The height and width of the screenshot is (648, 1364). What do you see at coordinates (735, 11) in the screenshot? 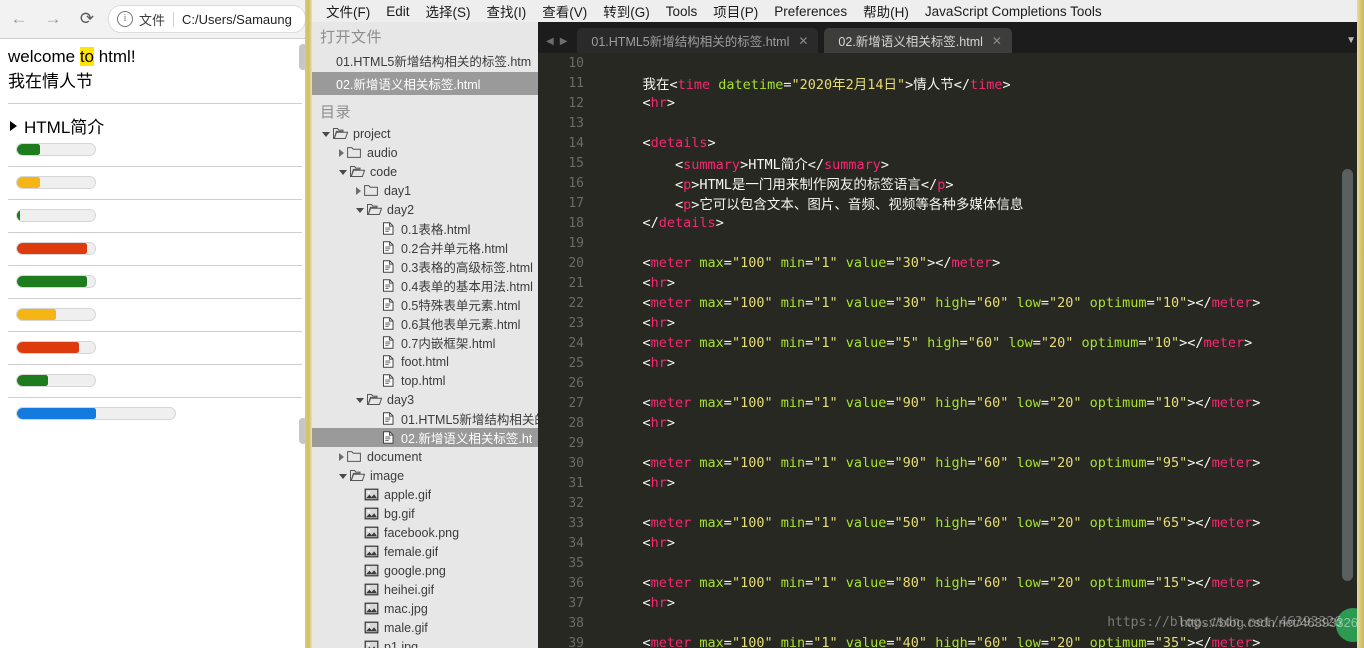
I see `menu-item-7: 项目(P)` at bounding box center [735, 11].